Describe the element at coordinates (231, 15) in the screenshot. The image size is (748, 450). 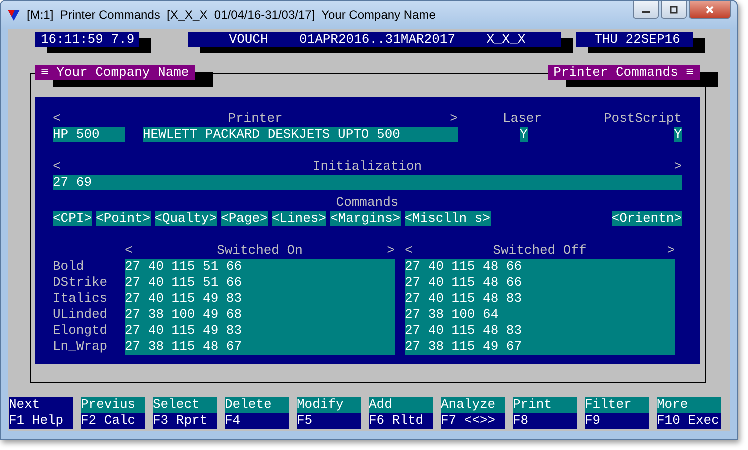
I see `window-title: [M:1] Printer Commands [X_X_X 01/04/16-31/03/17] Your Company Name` at that location.